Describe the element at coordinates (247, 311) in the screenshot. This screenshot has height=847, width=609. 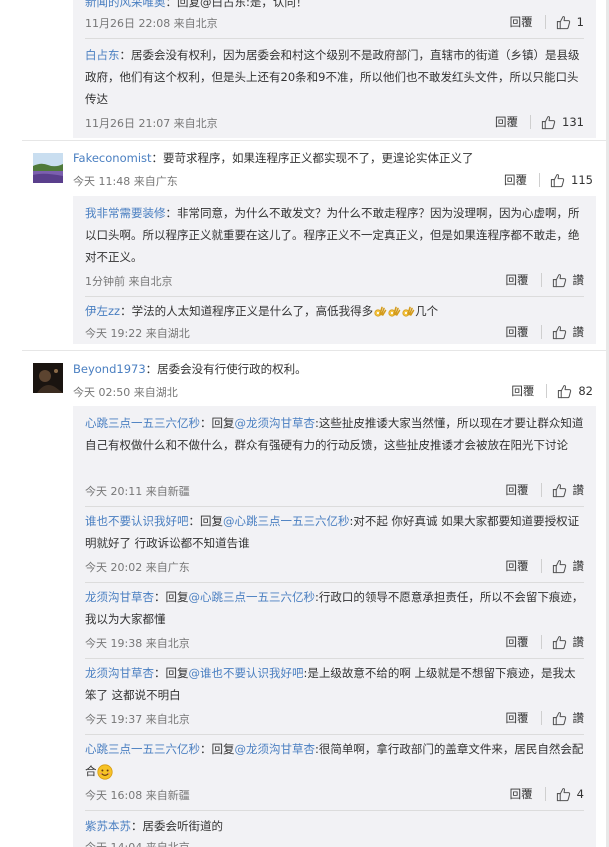
I see `reply-text: ：学法的人太知道程序正义是什么了，高低我得多` at that location.